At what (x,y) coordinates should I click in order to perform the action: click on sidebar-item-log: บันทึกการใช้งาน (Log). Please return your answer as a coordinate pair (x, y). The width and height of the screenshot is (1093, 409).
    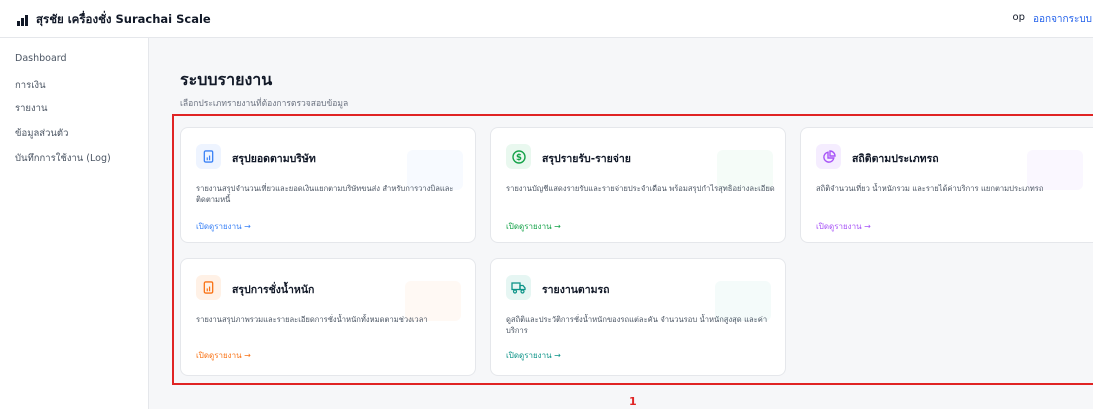
    Looking at the image, I should click on (63, 158).